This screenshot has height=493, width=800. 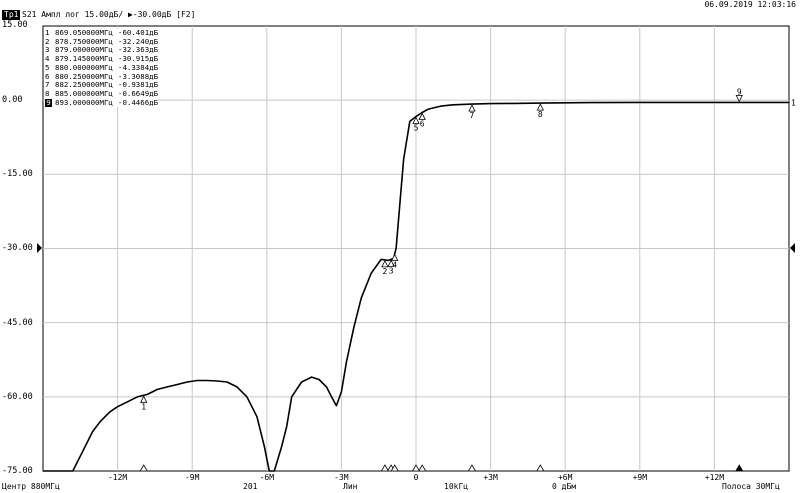 What do you see at coordinates (739, 91) in the screenshot?
I see `marker-label: 9` at bounding box center [739, 91].